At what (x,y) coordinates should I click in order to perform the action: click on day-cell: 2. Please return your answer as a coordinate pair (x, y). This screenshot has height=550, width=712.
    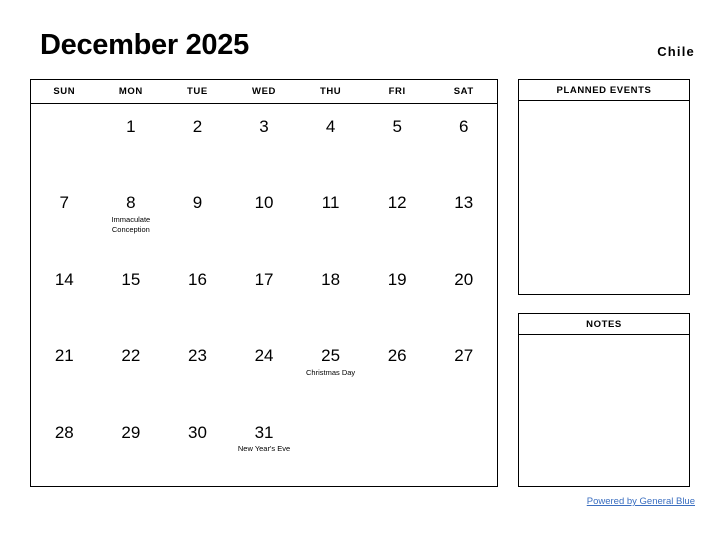
    Looking at the image, I should click on (197, 142).